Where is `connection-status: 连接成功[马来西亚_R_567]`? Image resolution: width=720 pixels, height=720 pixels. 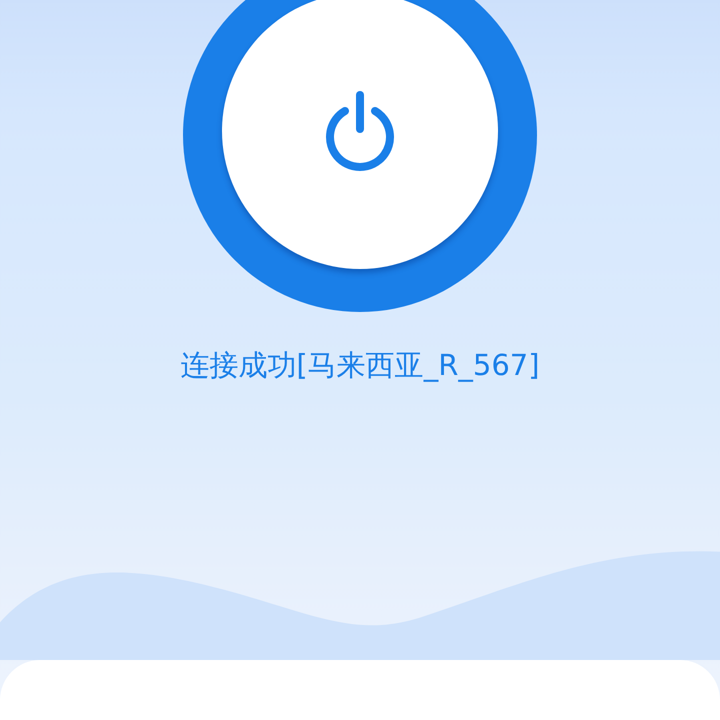 connection-status: 连接成功[马来西亚_R_567] is located at coordinates (360, 365).